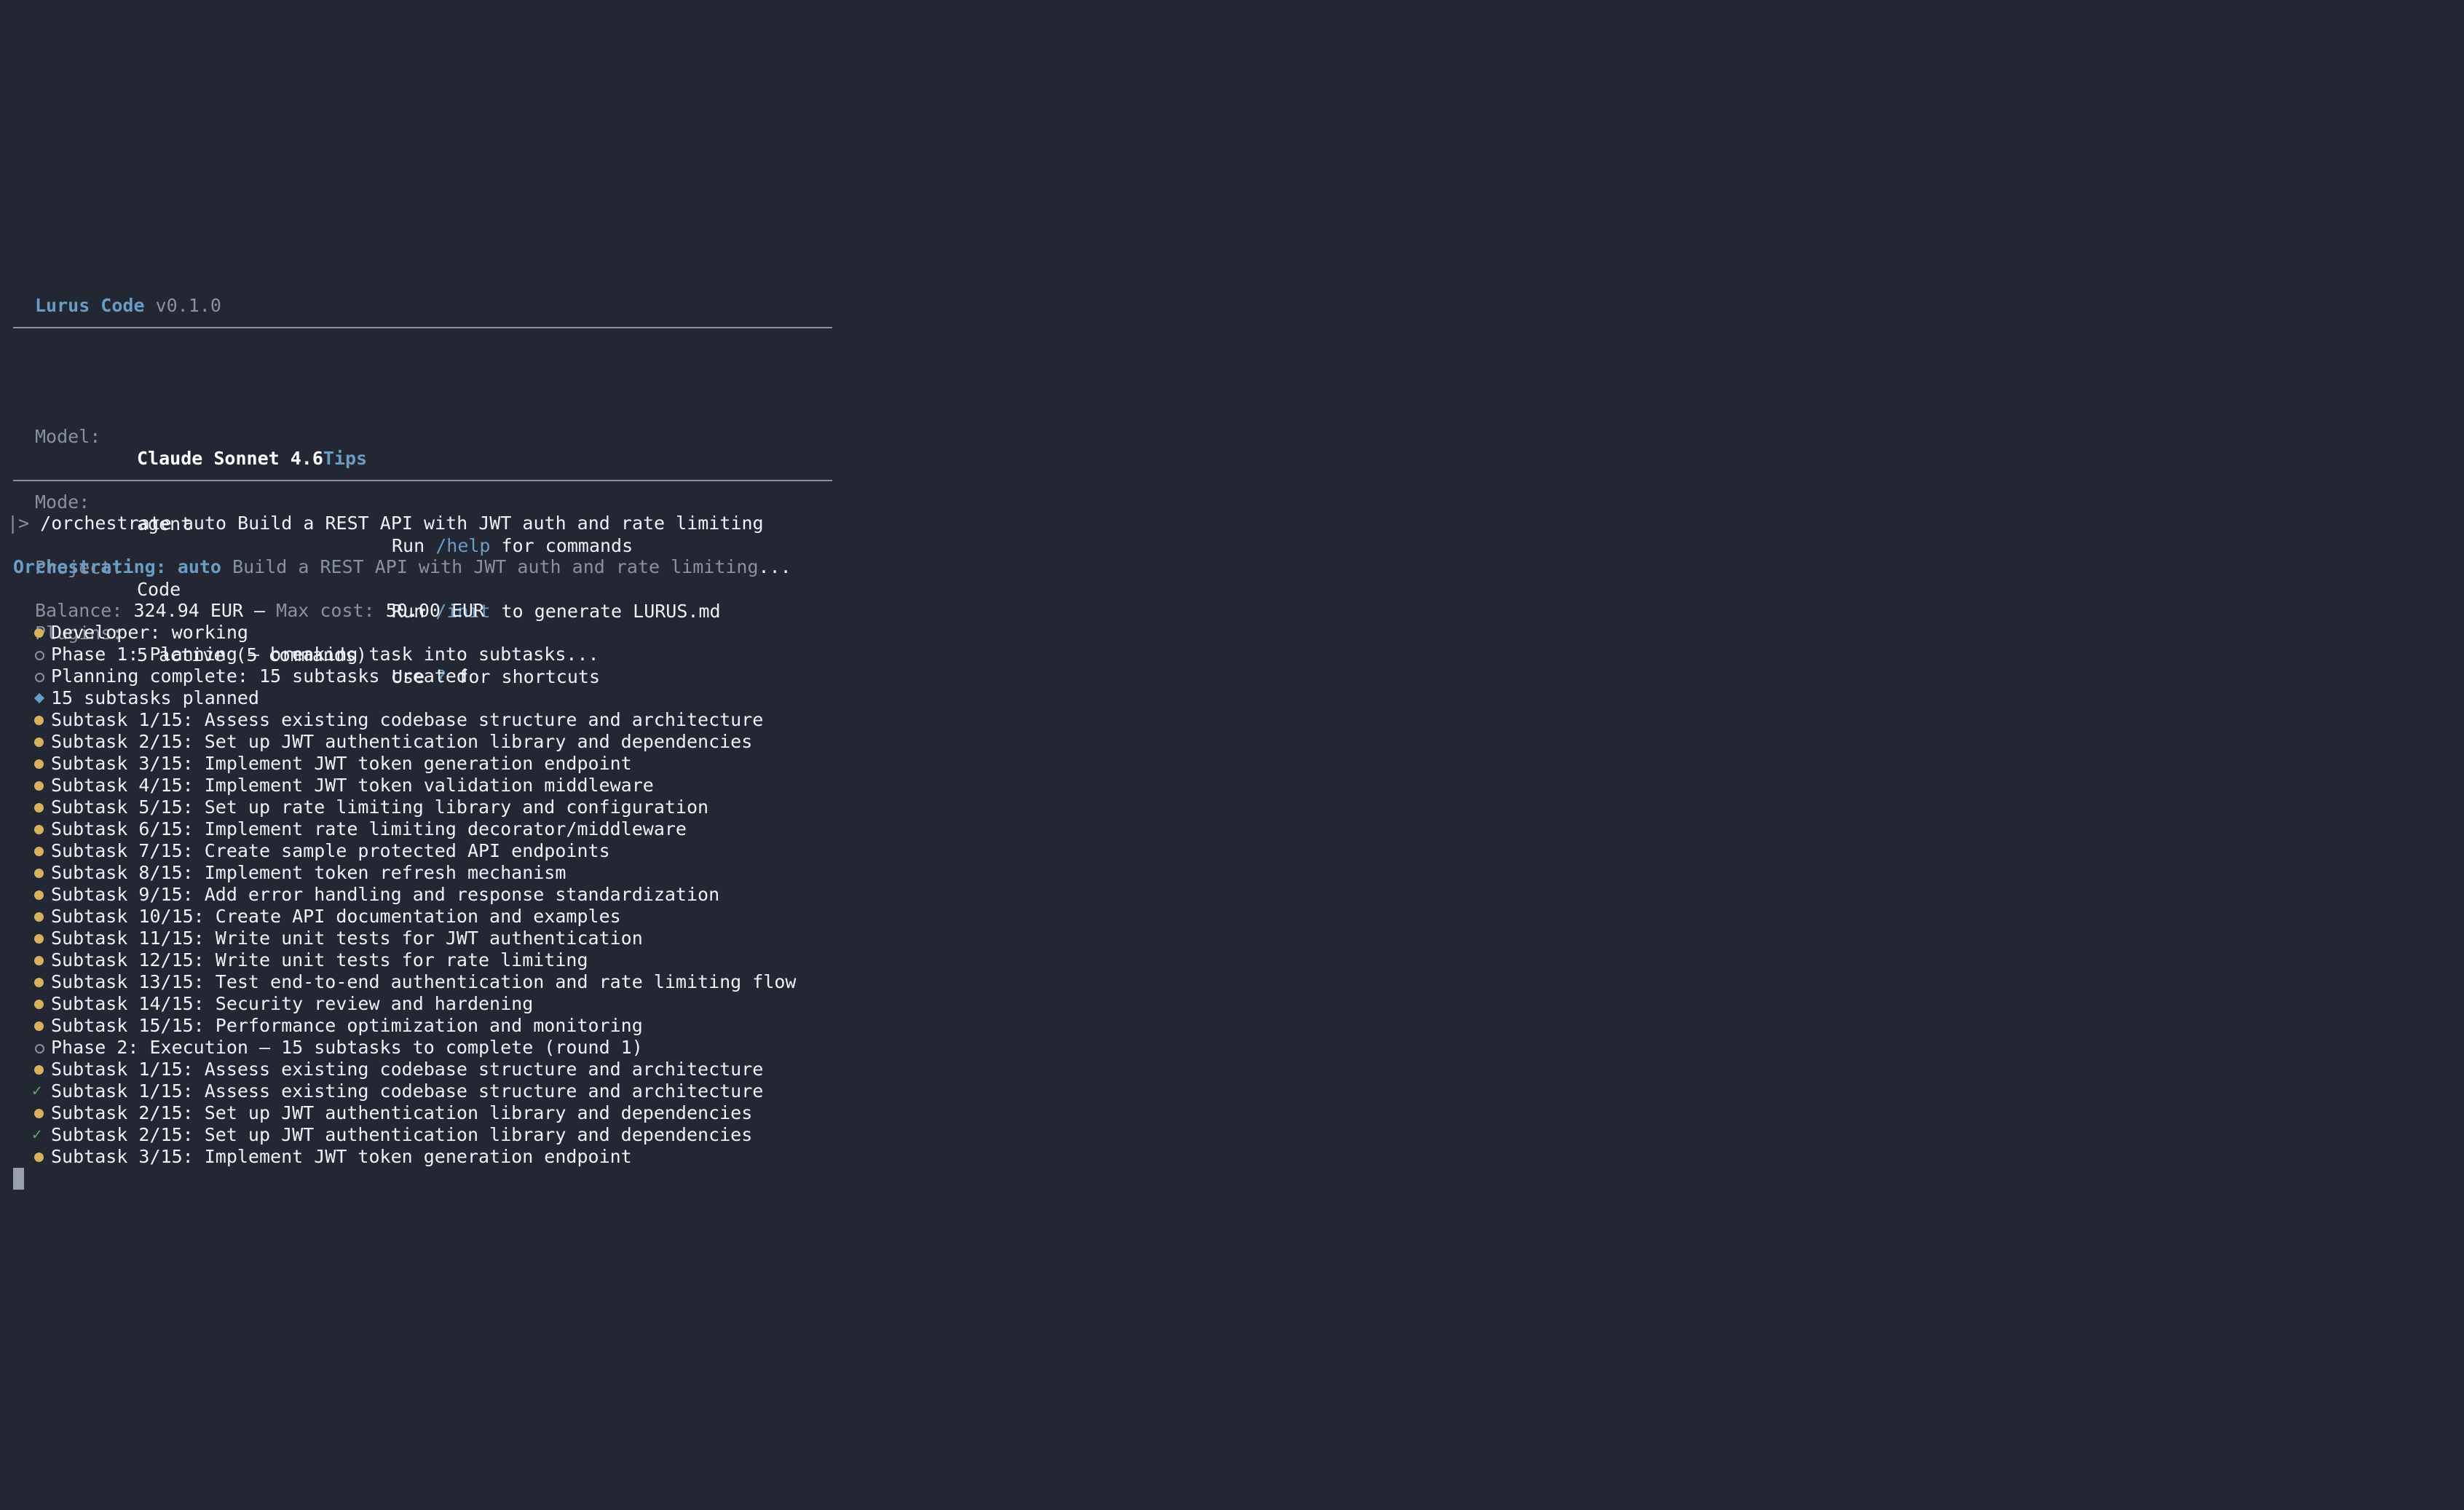  Describe the element at coordinates (90, 566) in the screenshot. I see `orchestrating-label: Orchestrating:` at that location.